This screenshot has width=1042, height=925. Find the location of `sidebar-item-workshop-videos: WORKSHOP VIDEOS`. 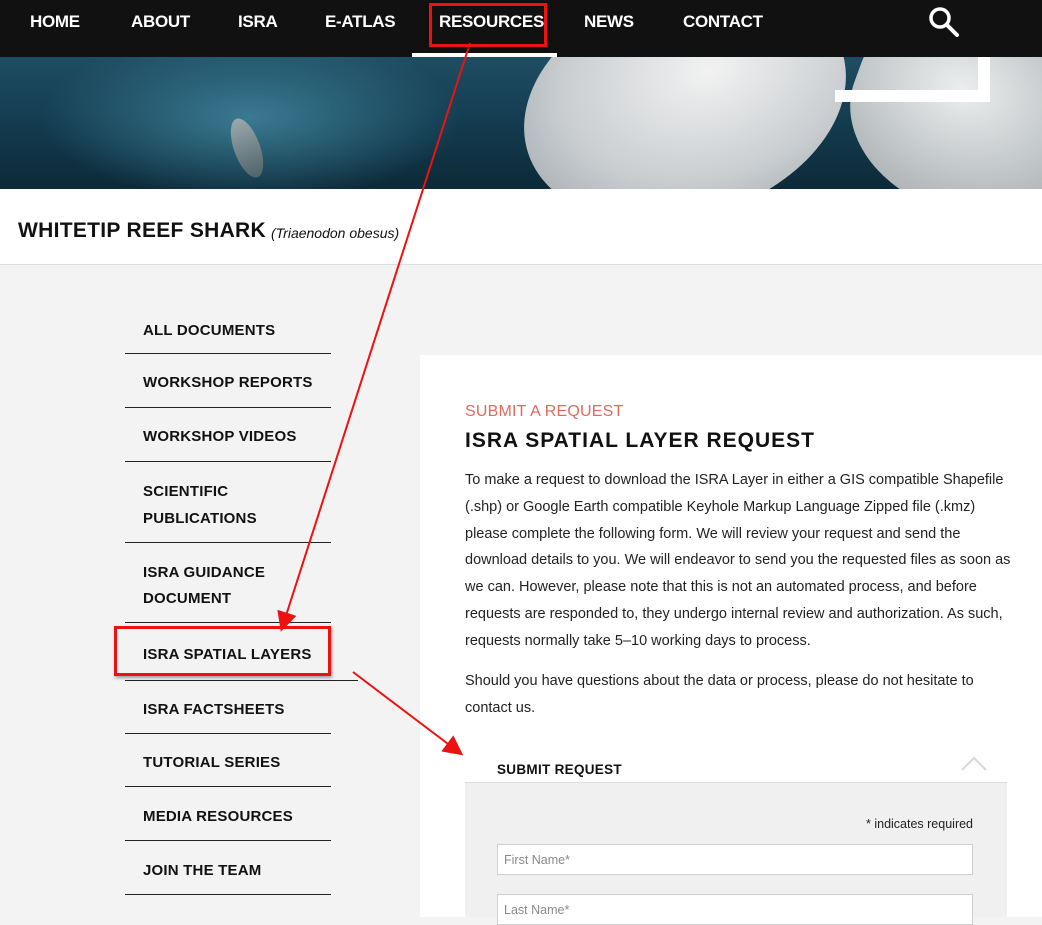

sidebar-item-workshop-videos: WORKSHOP VIDEOS is located at coordinates (228, 435).